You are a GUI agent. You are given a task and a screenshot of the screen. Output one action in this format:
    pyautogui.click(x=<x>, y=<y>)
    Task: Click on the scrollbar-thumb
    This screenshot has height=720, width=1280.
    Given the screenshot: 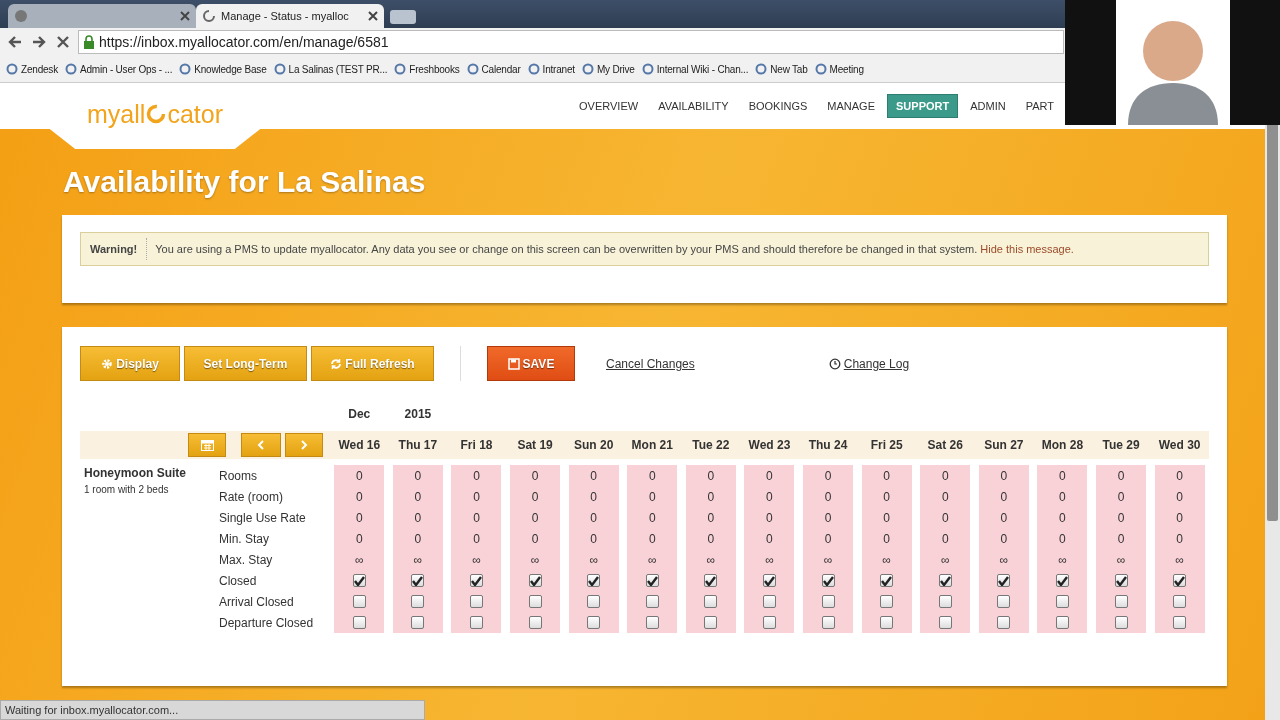 What is the action you would take?
    pyautogui.click(x=1272, y=322)
    